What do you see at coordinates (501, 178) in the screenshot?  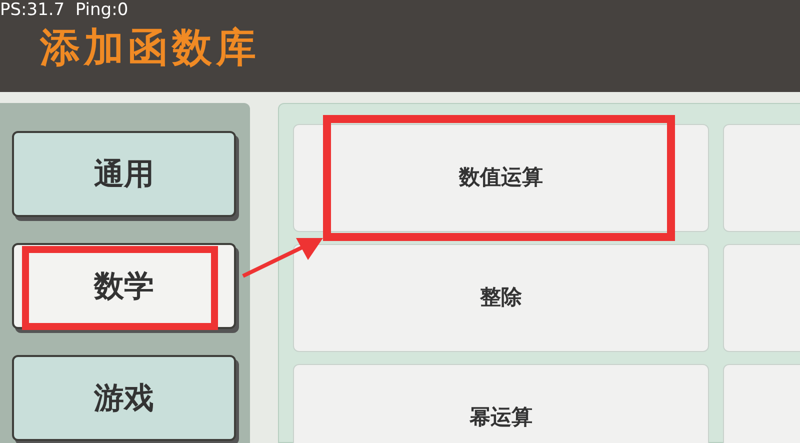 I see `function-card: 数值运算` at bounding box center [501, 178].